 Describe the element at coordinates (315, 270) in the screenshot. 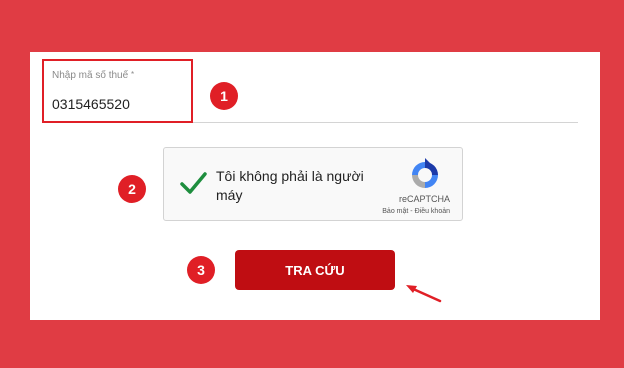

I see `search-button: TRA CỨU` at that location.